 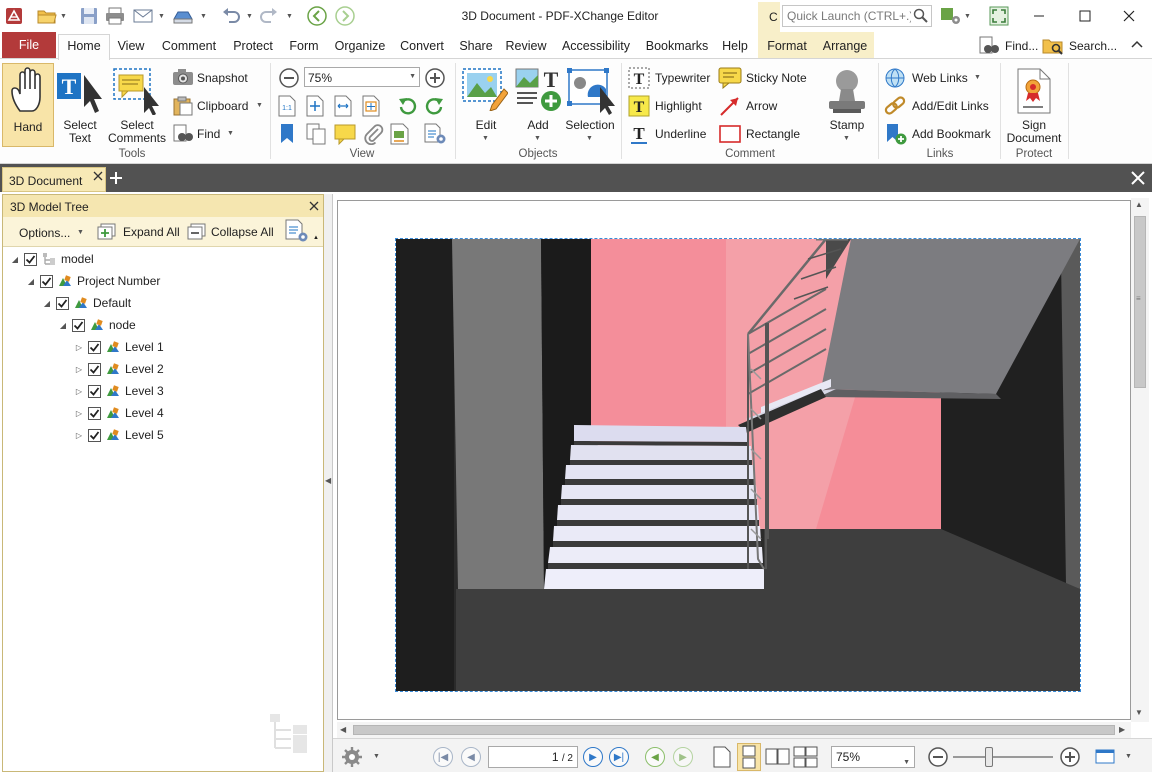 I want to click on fit-page-icon, so click(x=316, y=106).